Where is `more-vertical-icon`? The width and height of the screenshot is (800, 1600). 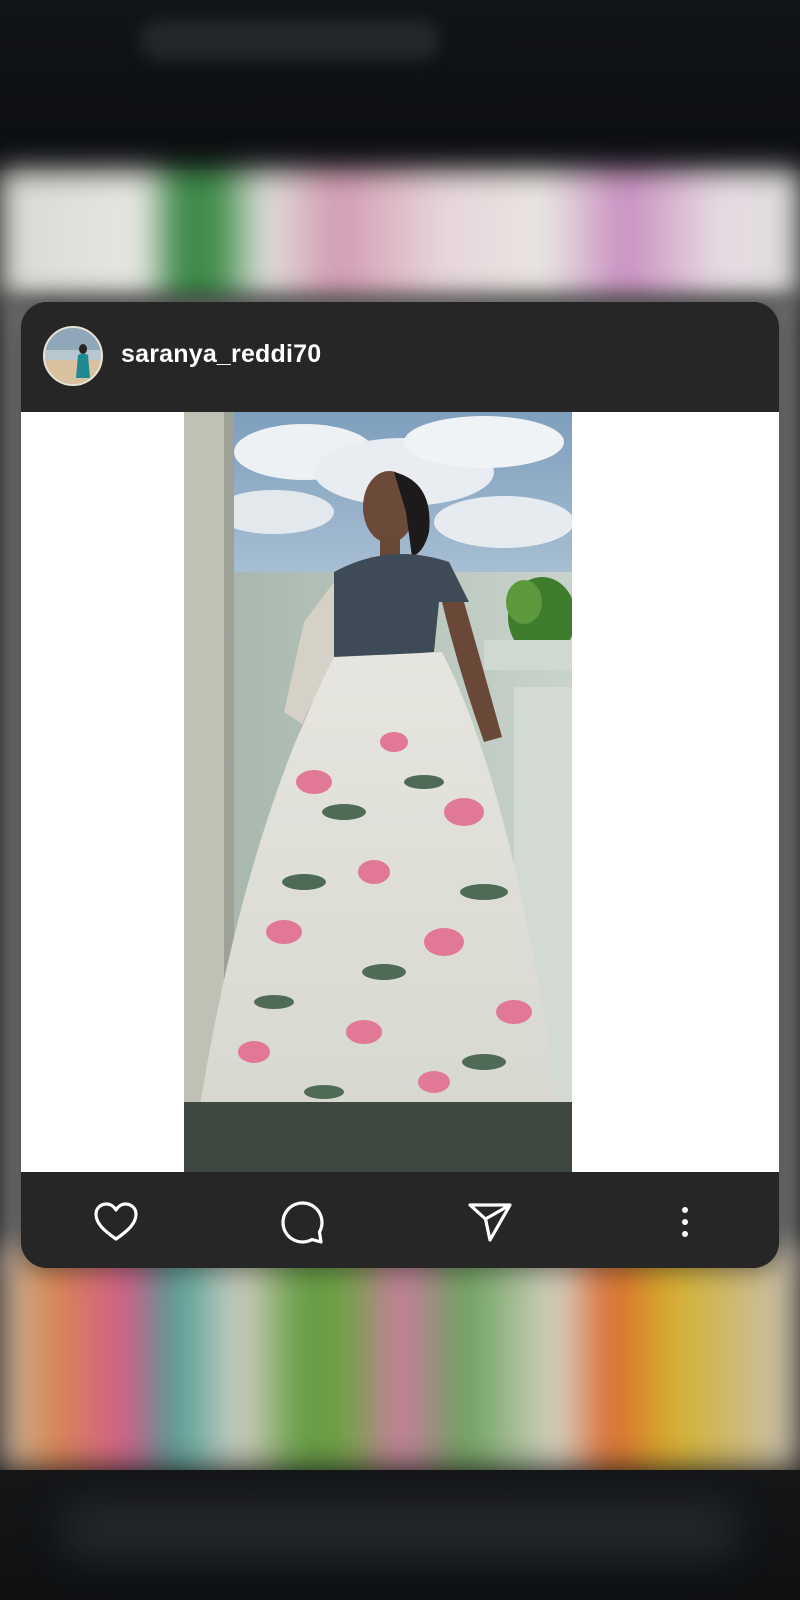
more-vertical-icon is located at coordinates (685, 1222).